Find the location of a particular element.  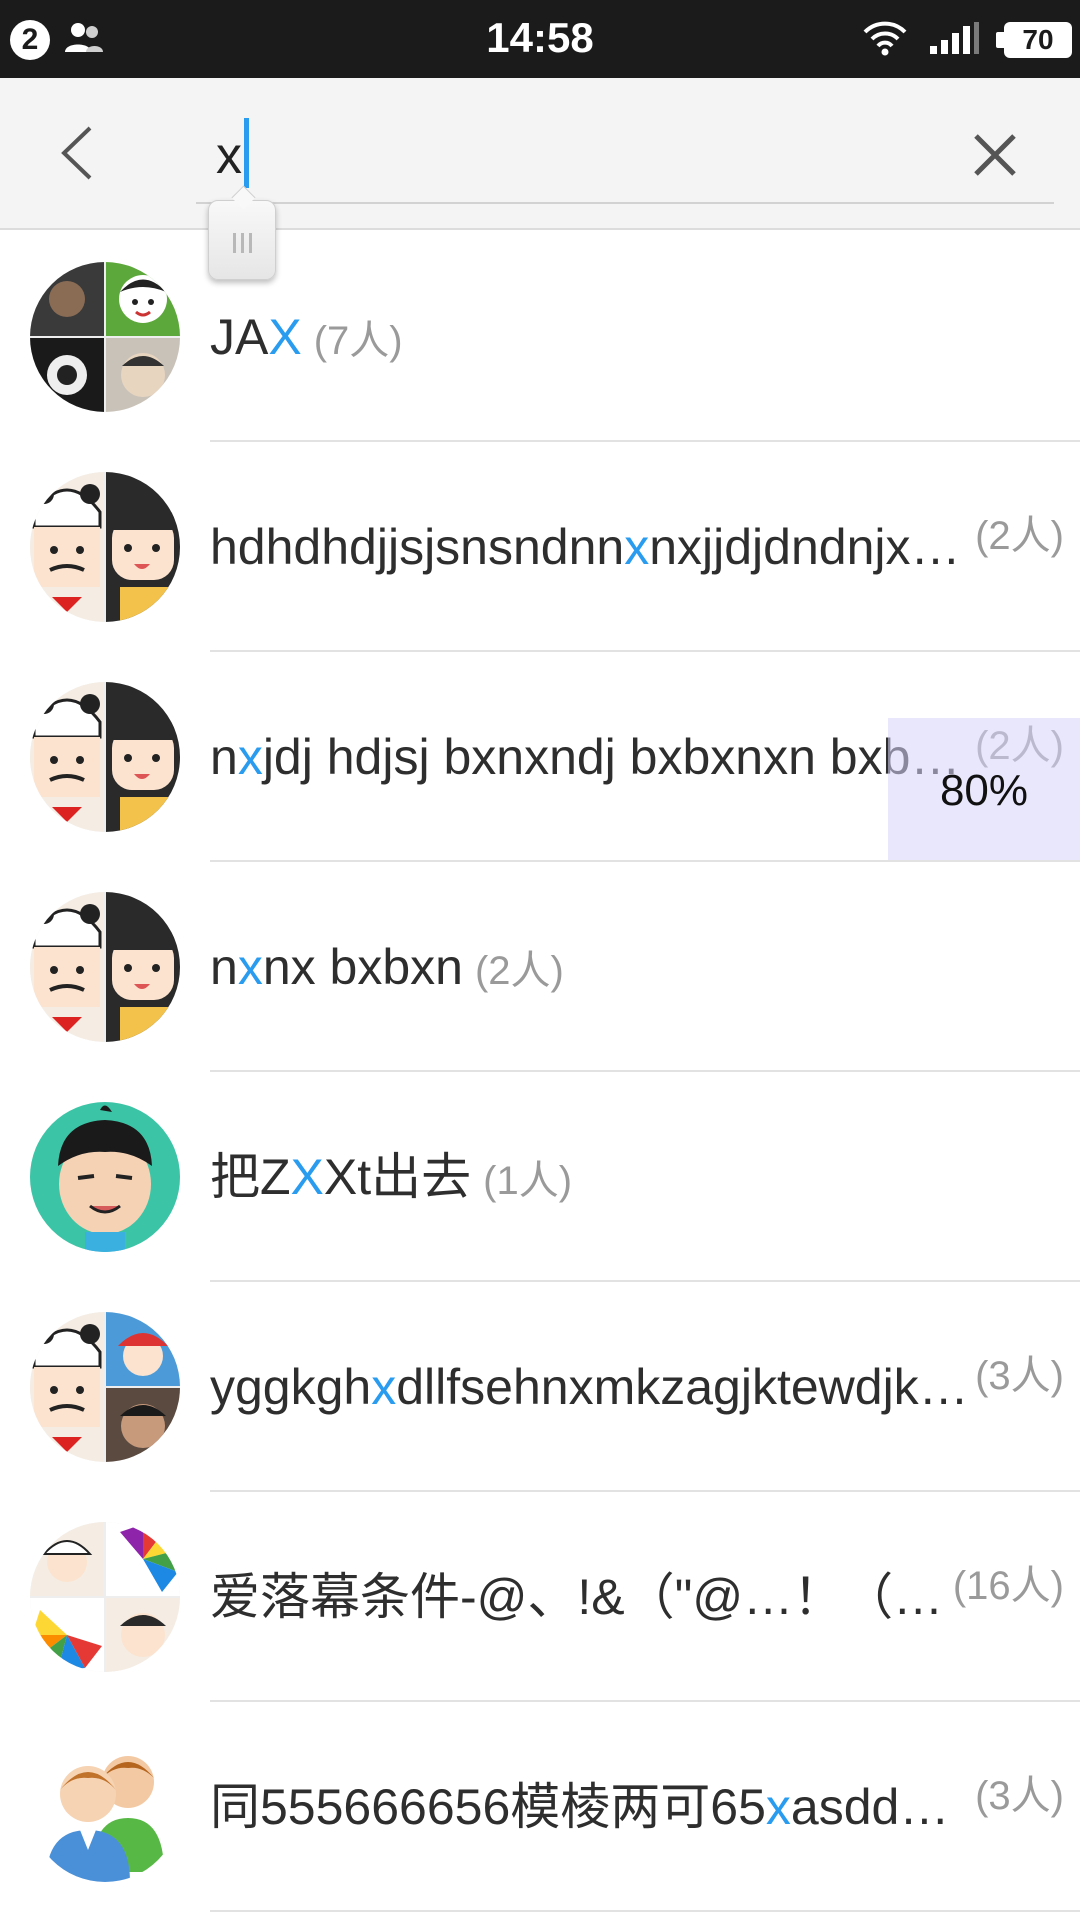

text-selection-handle is located at coordinates (242, 240).